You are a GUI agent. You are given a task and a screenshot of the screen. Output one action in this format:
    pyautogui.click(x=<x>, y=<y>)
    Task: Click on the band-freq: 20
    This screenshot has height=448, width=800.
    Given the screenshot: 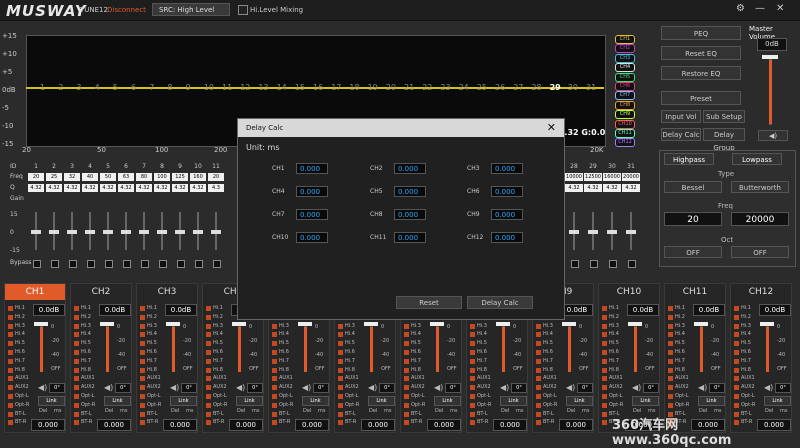 What is the action you would take?
    pyautogui.click(x=216, y=177)
    